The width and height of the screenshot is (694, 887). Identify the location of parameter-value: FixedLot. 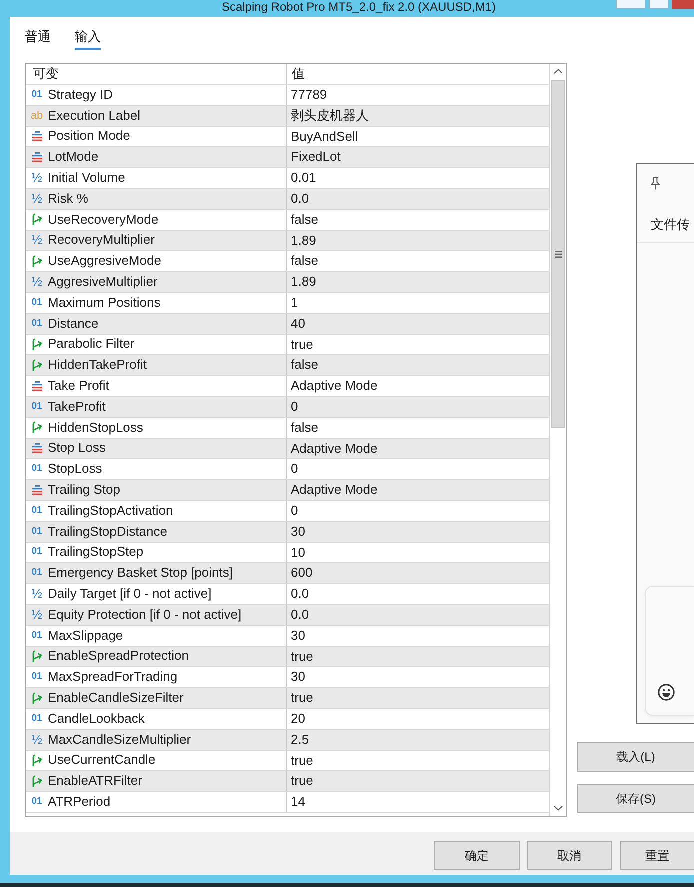
(418, 157).